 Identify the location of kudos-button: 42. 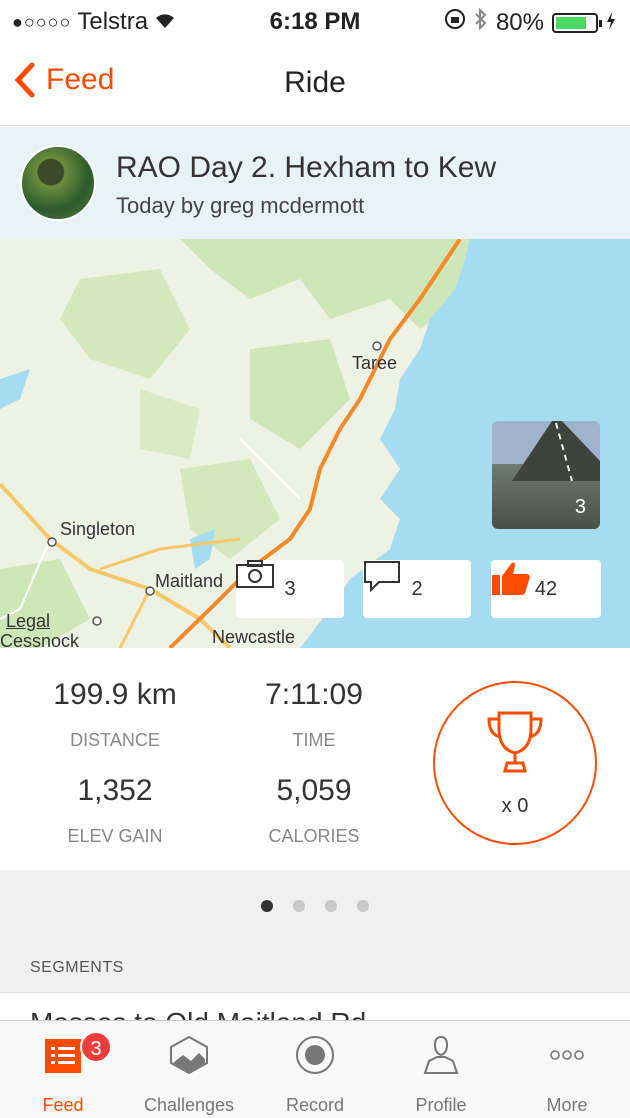
(546, 589).